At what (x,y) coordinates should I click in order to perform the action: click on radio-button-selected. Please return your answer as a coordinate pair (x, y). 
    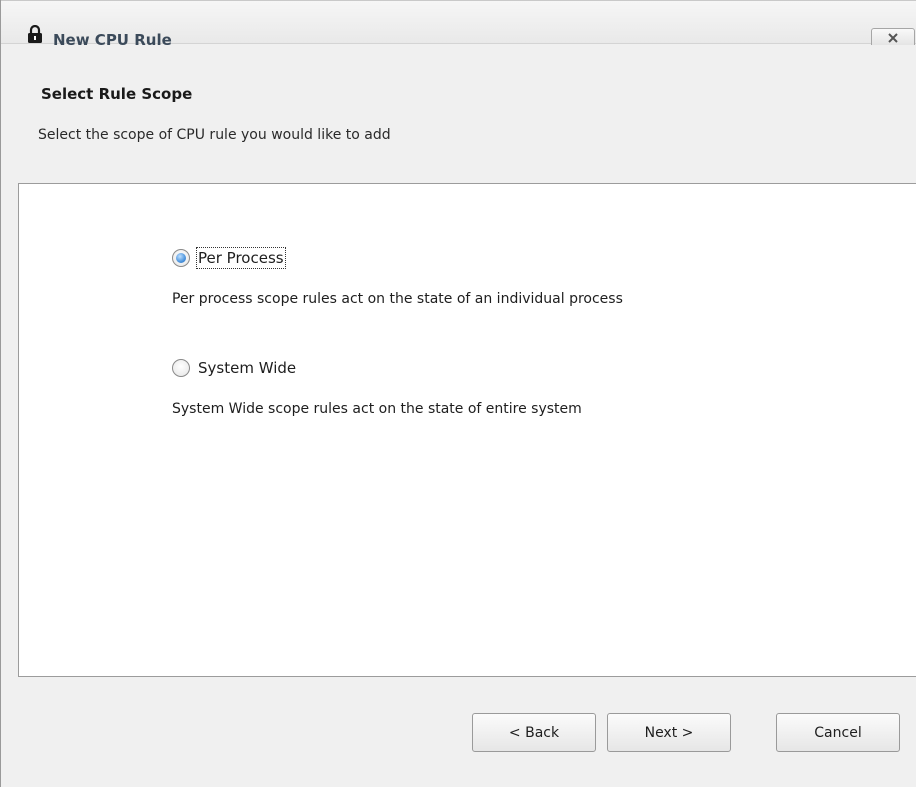
    Looking at the image, I should click on (181, 258).